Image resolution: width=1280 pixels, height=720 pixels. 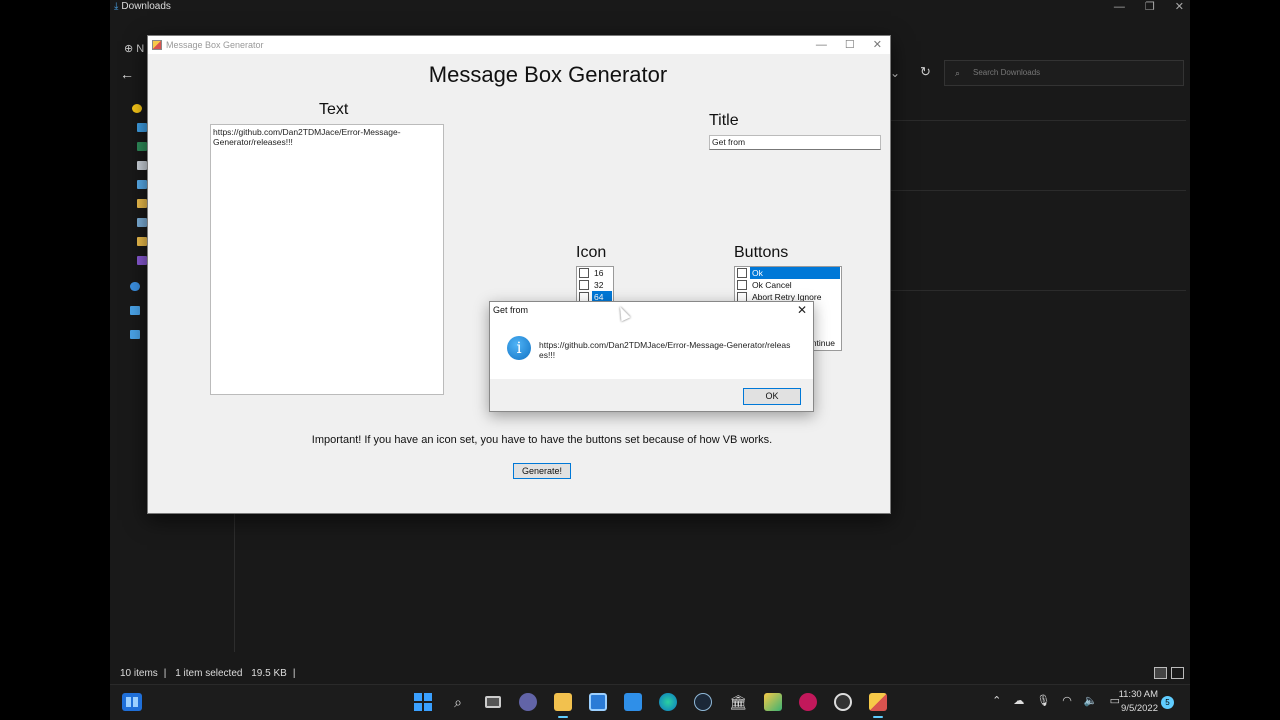 What do you see at coordinates (1177, 673) in the screenshot?
I see `tiles-view-icon` at bounding box center [1177, 673].